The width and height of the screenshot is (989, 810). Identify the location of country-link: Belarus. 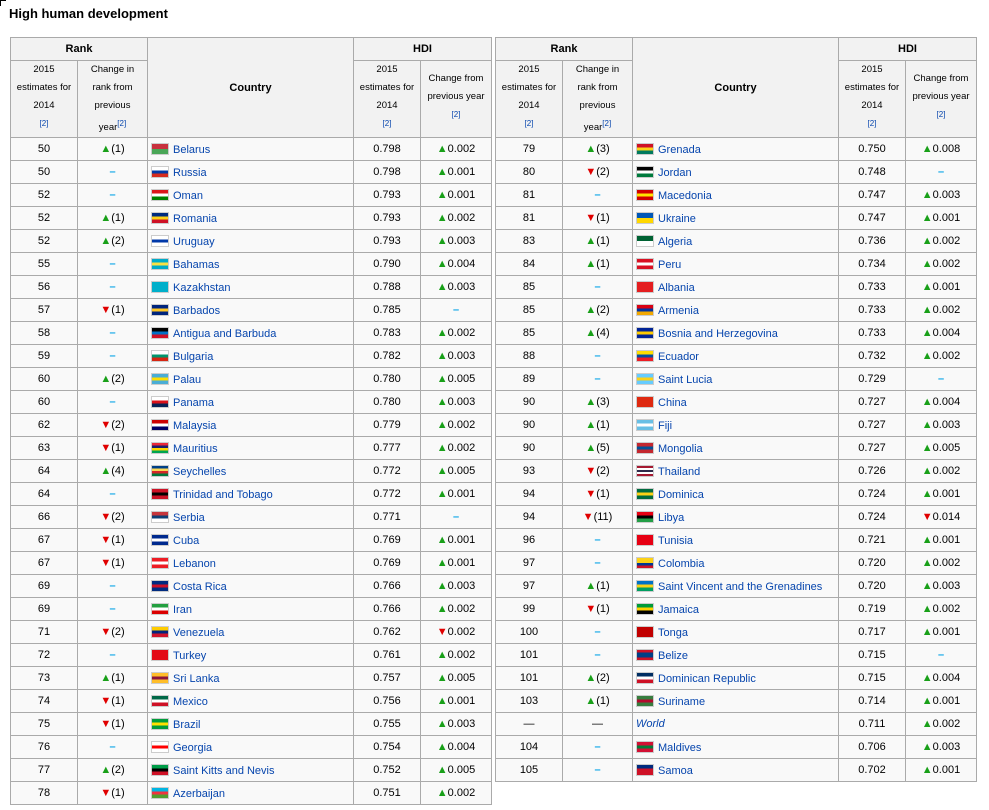
(191, 150).